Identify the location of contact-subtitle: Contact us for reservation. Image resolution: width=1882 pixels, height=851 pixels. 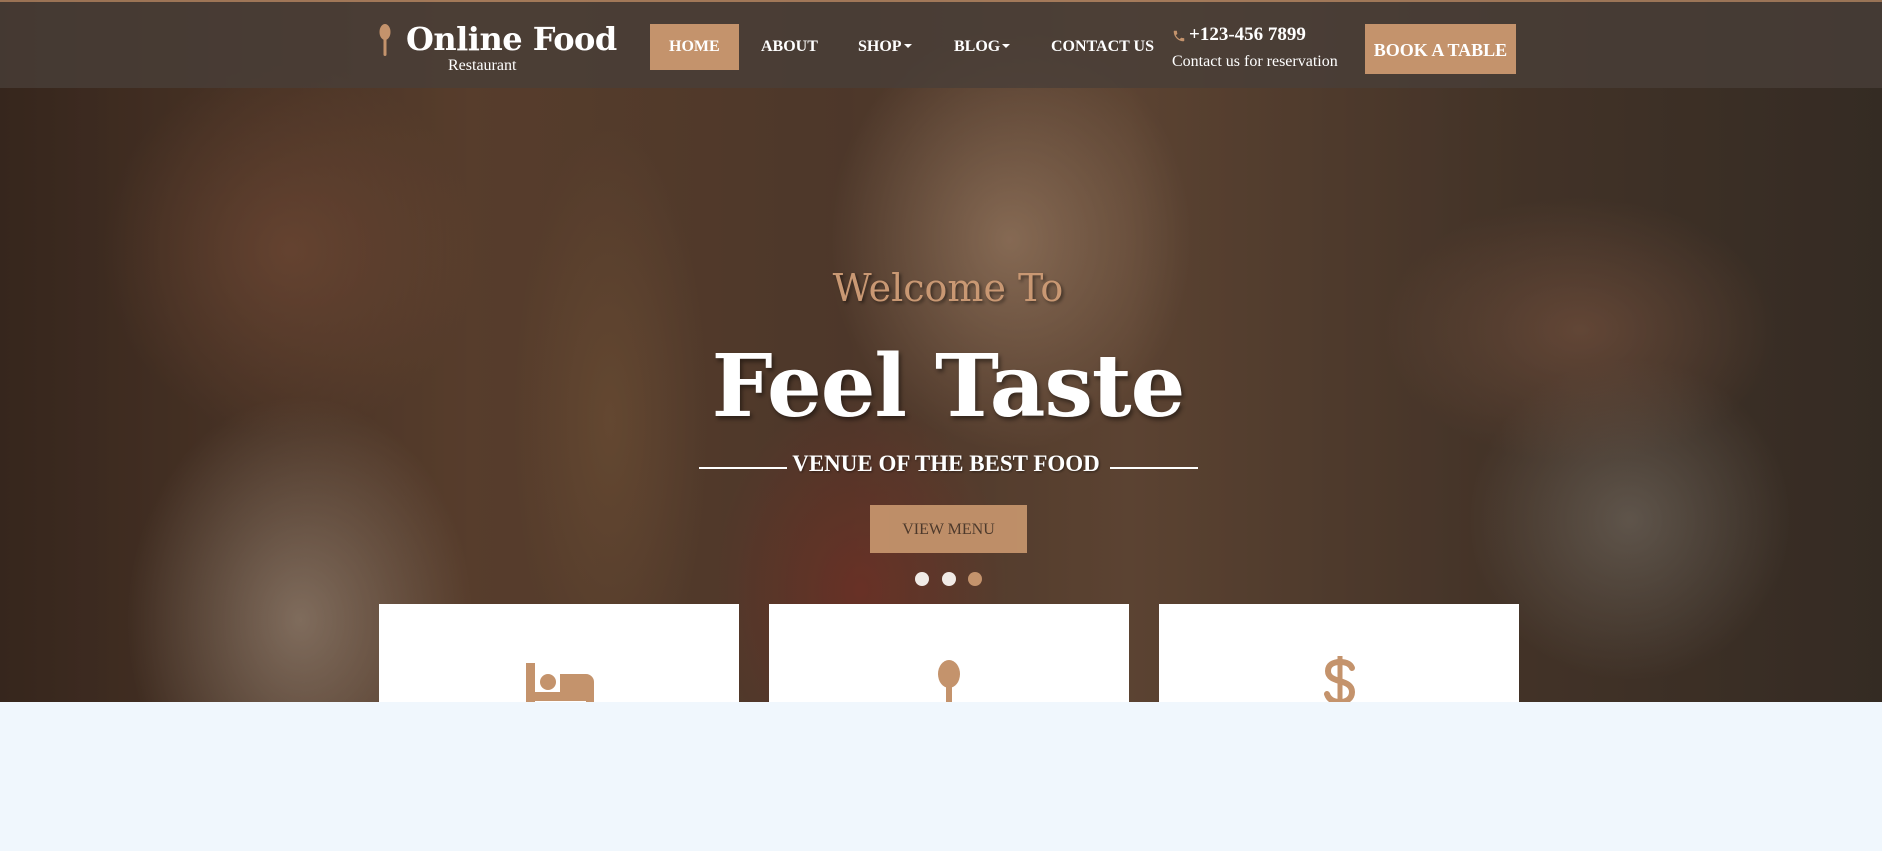
(1255, 61).